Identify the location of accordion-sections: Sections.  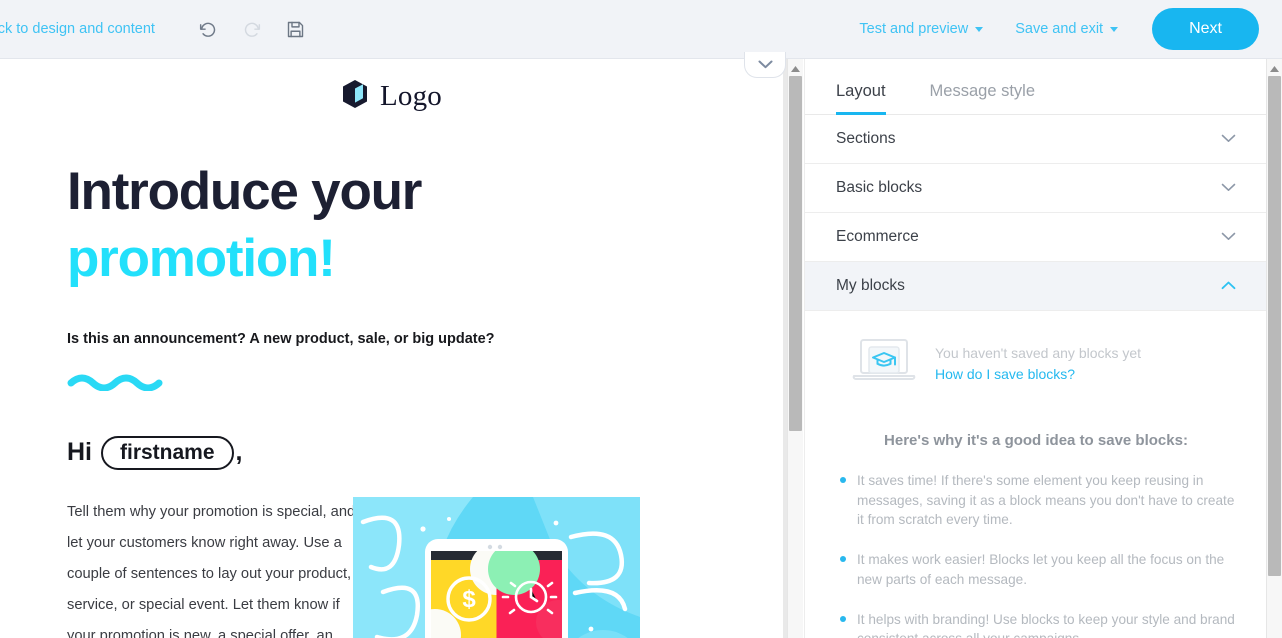
(1035, 139).